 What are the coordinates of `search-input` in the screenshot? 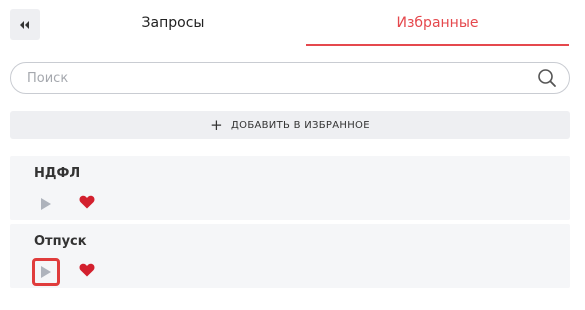 It's located at (282, 78).